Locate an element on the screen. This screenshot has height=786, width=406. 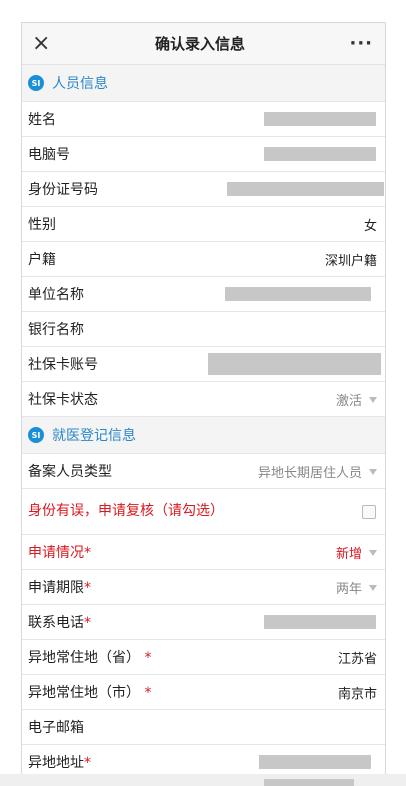
field-label: 电脑号 is located at coordinates (49, 155).